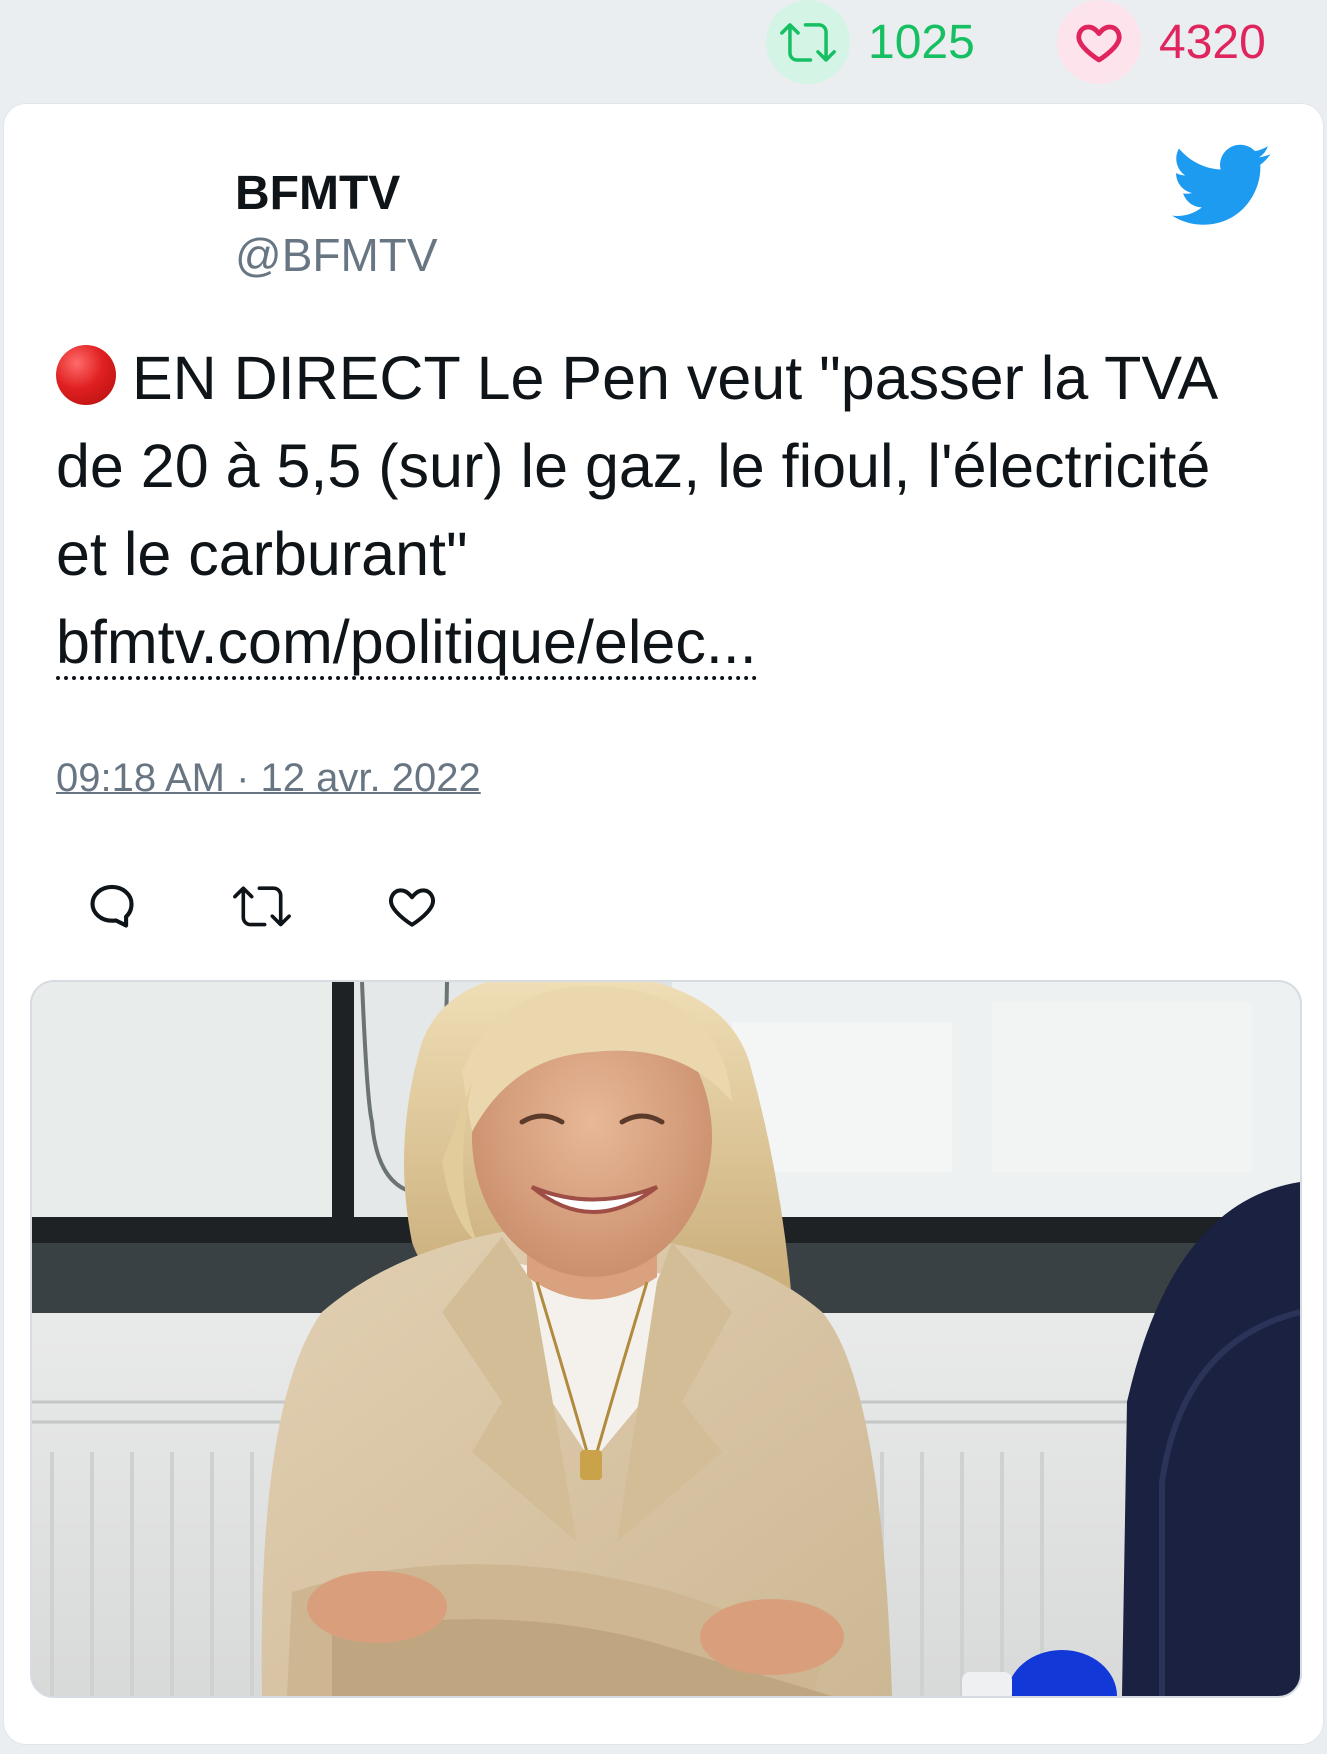 This screenshot has height=1754, width=1327. I want to click on like-stat-icon, so click(1099, 42).